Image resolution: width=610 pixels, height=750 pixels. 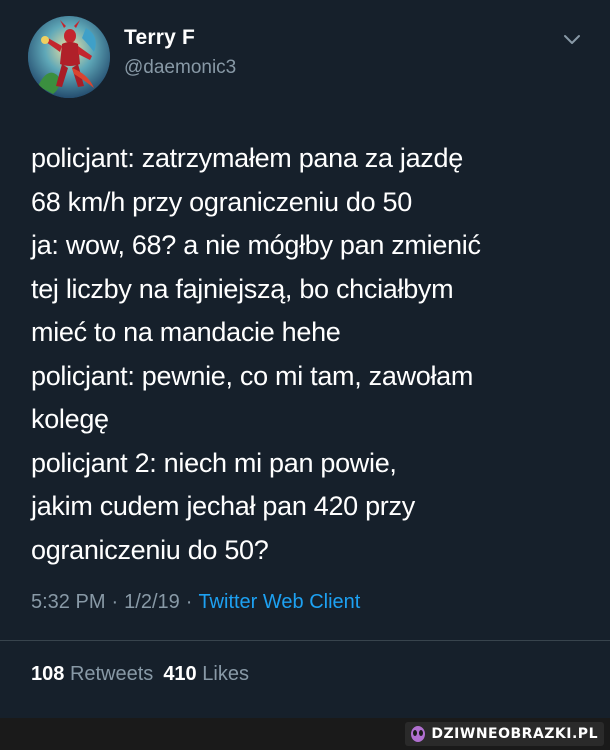 I want to click on tweet-meta: 5:32 PM · 1/2/19 · Twitter Web Client, so click(x=195, y=602).